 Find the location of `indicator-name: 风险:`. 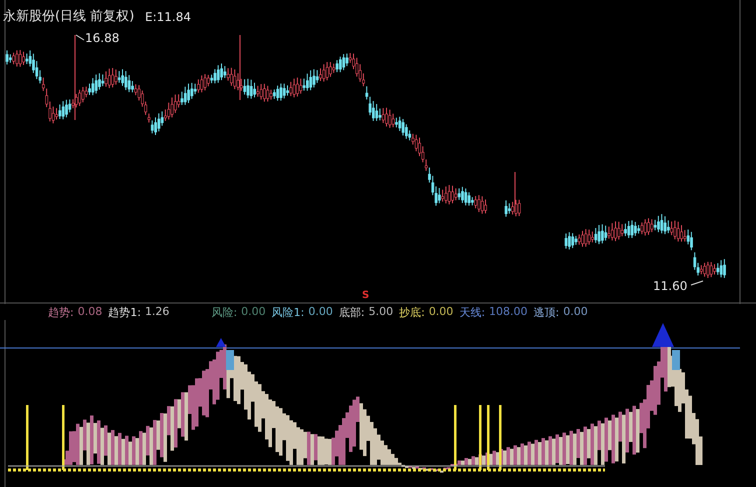

indicator-name: 风险: is located at coordinates (224, 312).